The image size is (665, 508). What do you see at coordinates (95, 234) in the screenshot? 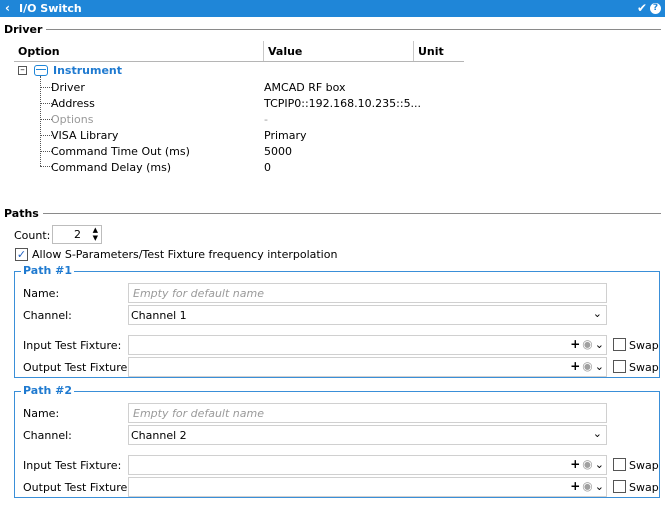
I see `spinner-arrows-icon: ▲ ▼` at bounding box center [95, 234].